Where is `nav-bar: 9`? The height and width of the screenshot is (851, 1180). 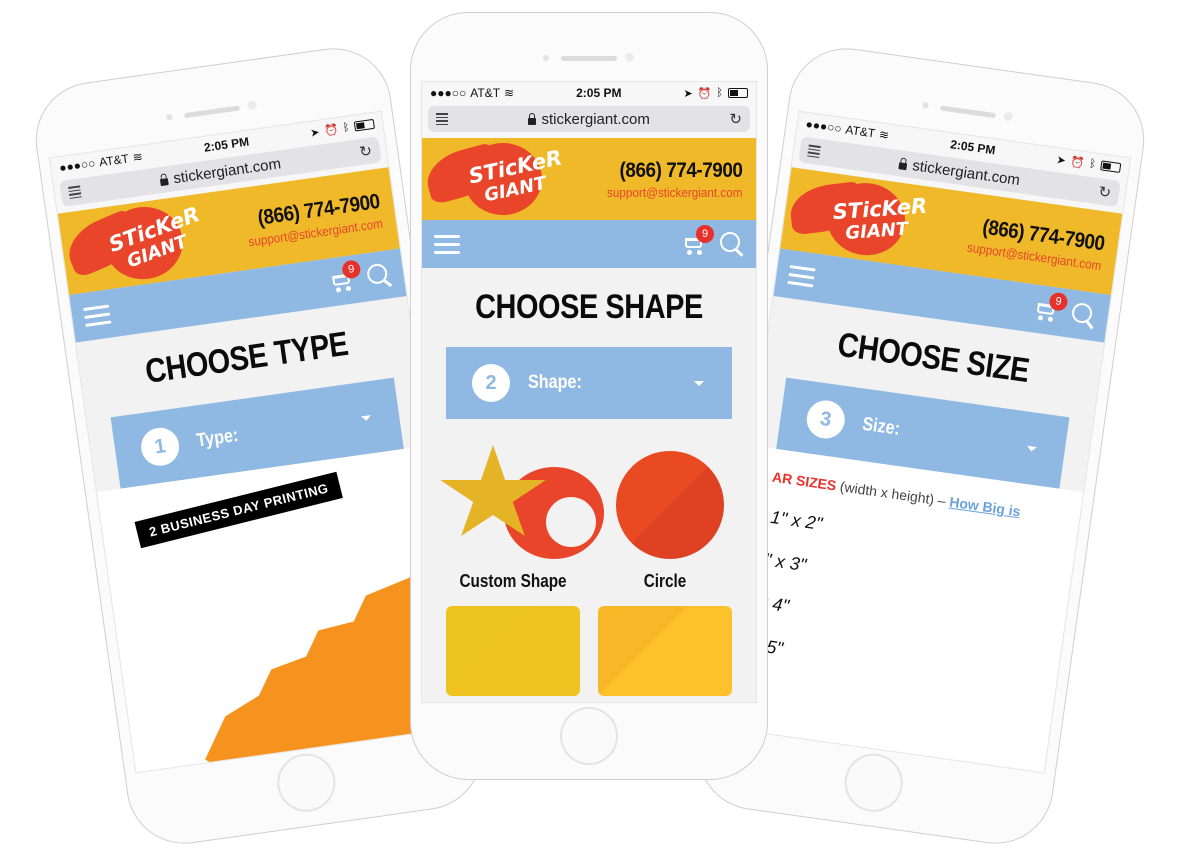 nav-bar: 9 is located at coordinates (589, 244).